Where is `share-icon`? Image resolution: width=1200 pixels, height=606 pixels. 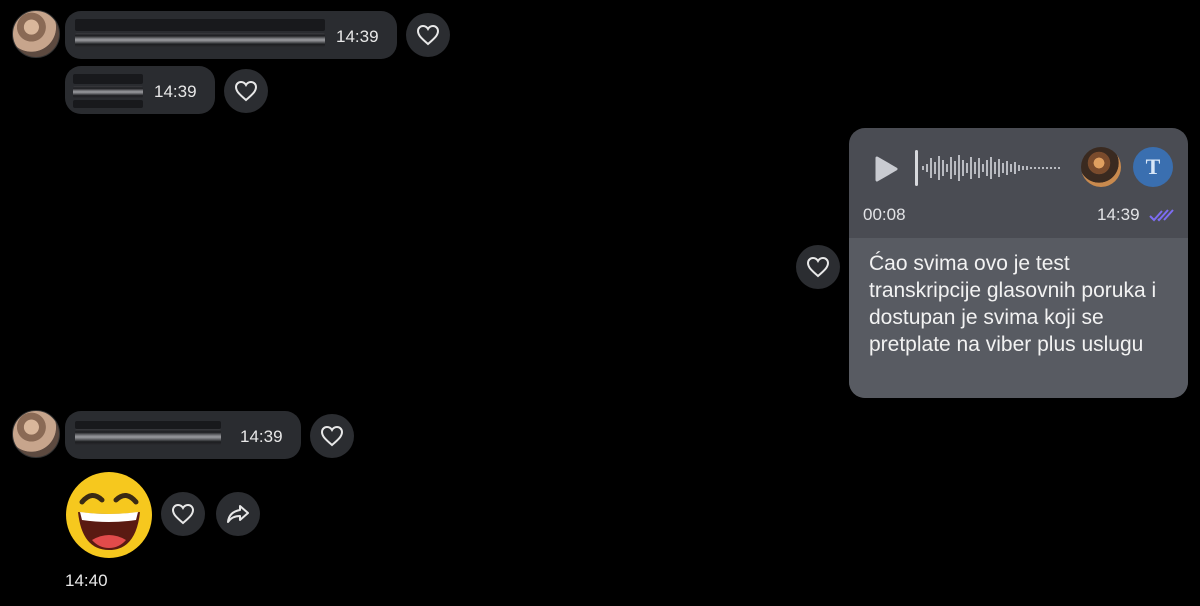 share-icon is located at coordinates (238, 514).